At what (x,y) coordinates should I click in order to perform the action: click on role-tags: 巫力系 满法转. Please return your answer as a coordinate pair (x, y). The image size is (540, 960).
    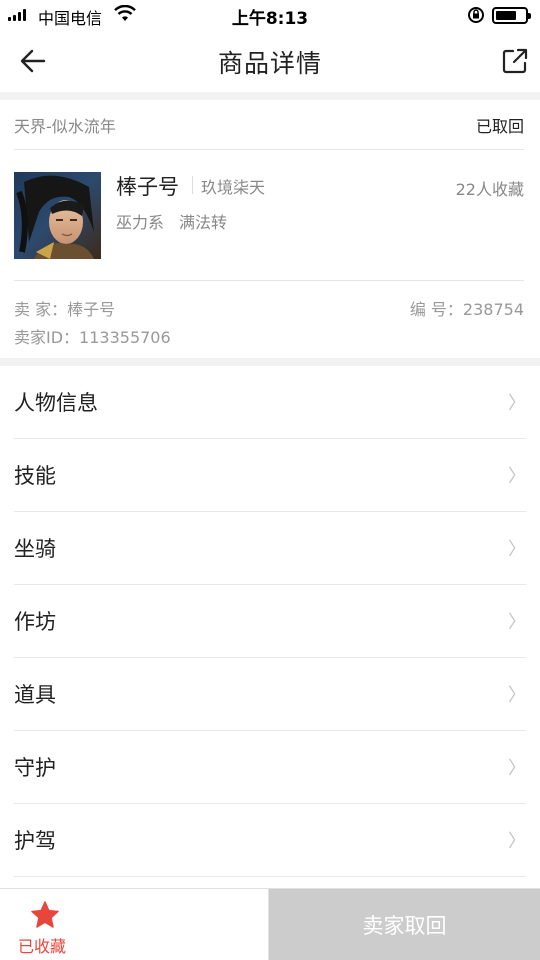
    Looking at the image, I should click on (171, 221).